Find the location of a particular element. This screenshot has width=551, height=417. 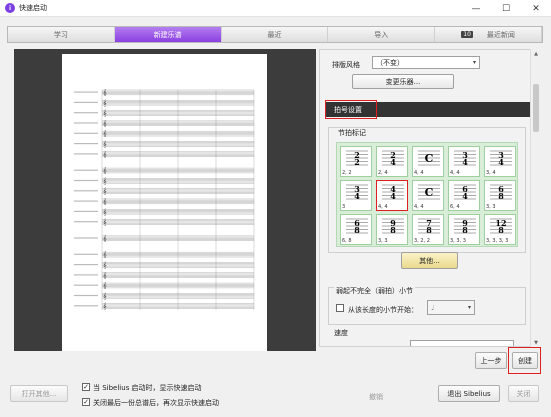

section-header-highlight is located at coordinates (351, 109).